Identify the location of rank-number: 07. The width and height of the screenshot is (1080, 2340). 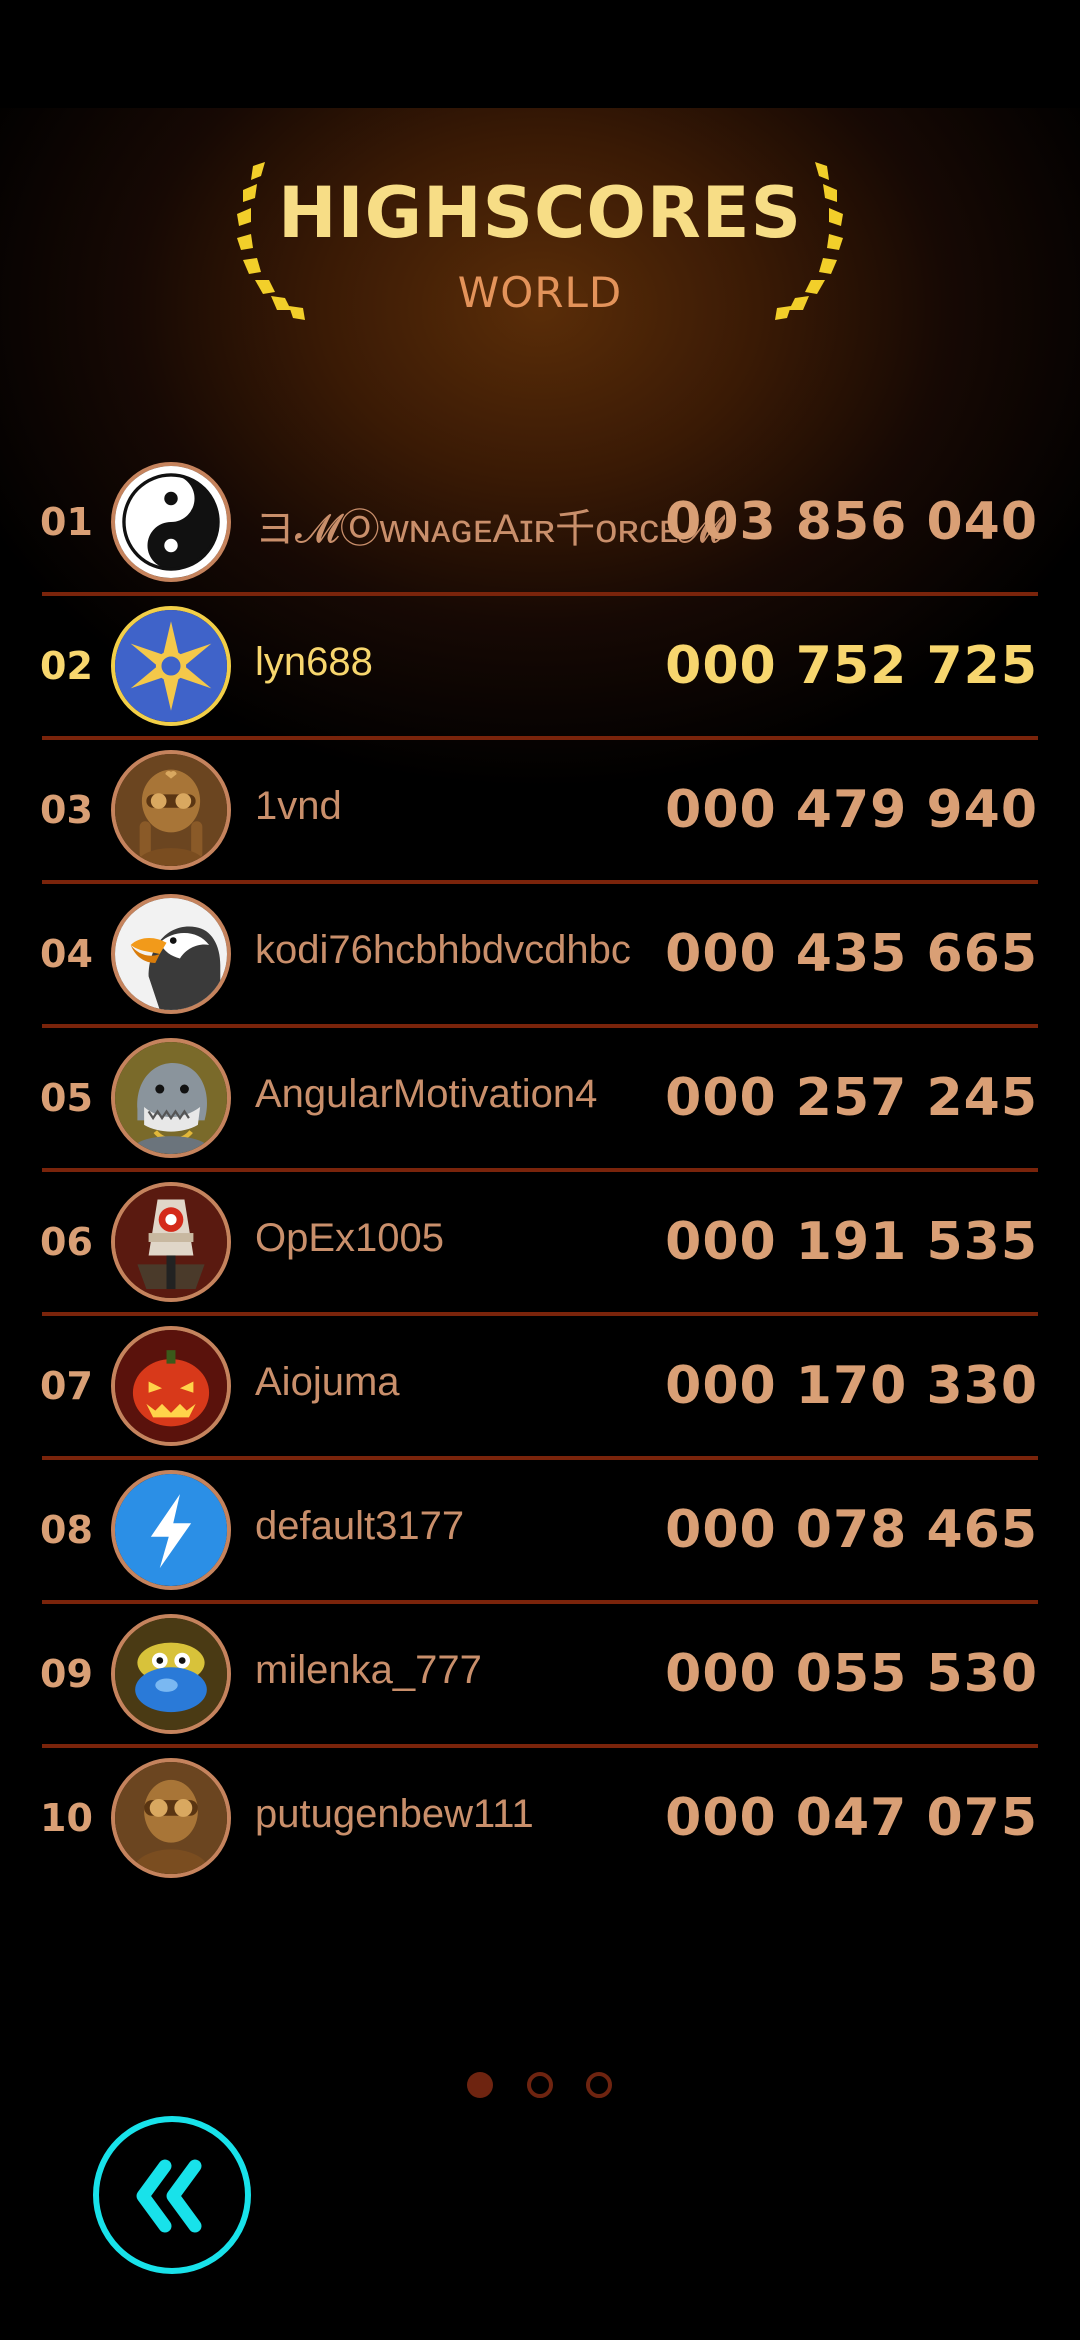
(66, 1386).